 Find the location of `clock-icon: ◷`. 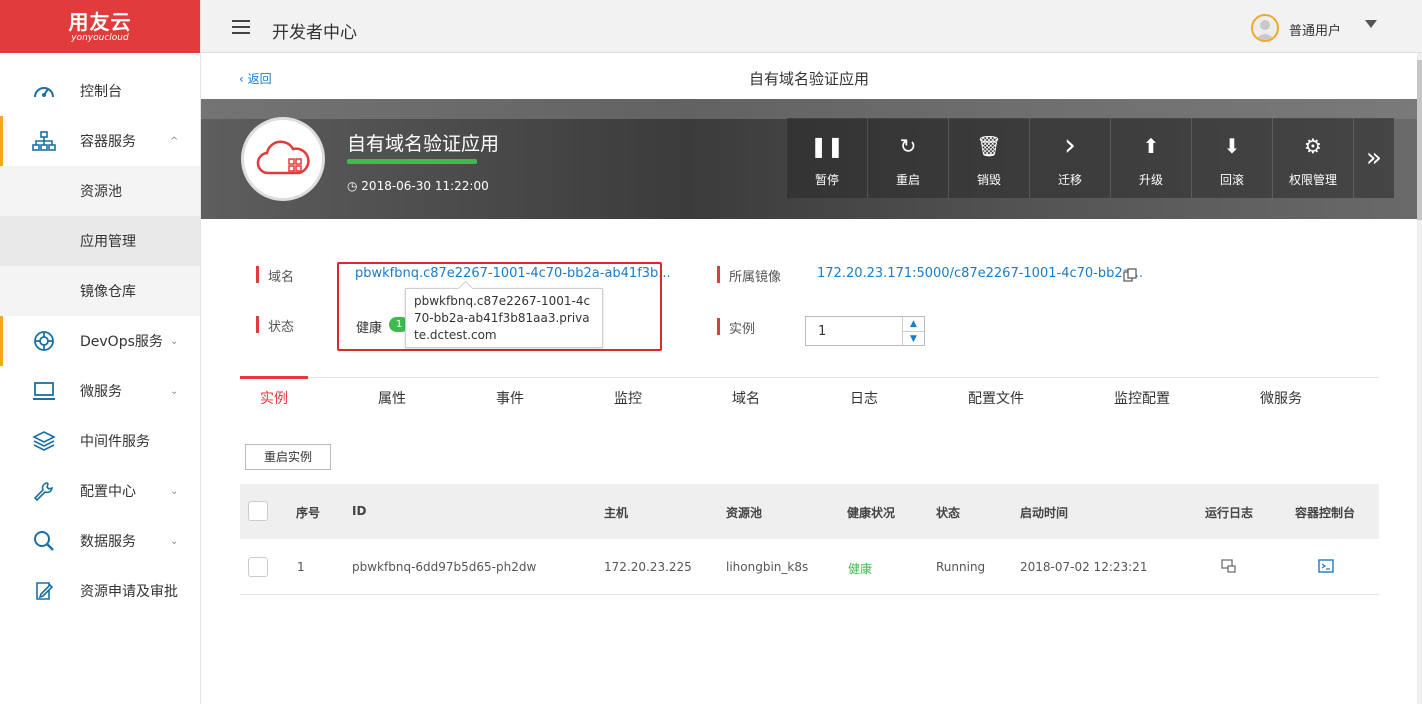

clock-icon: ◷ is located at coordinates (354, 186).